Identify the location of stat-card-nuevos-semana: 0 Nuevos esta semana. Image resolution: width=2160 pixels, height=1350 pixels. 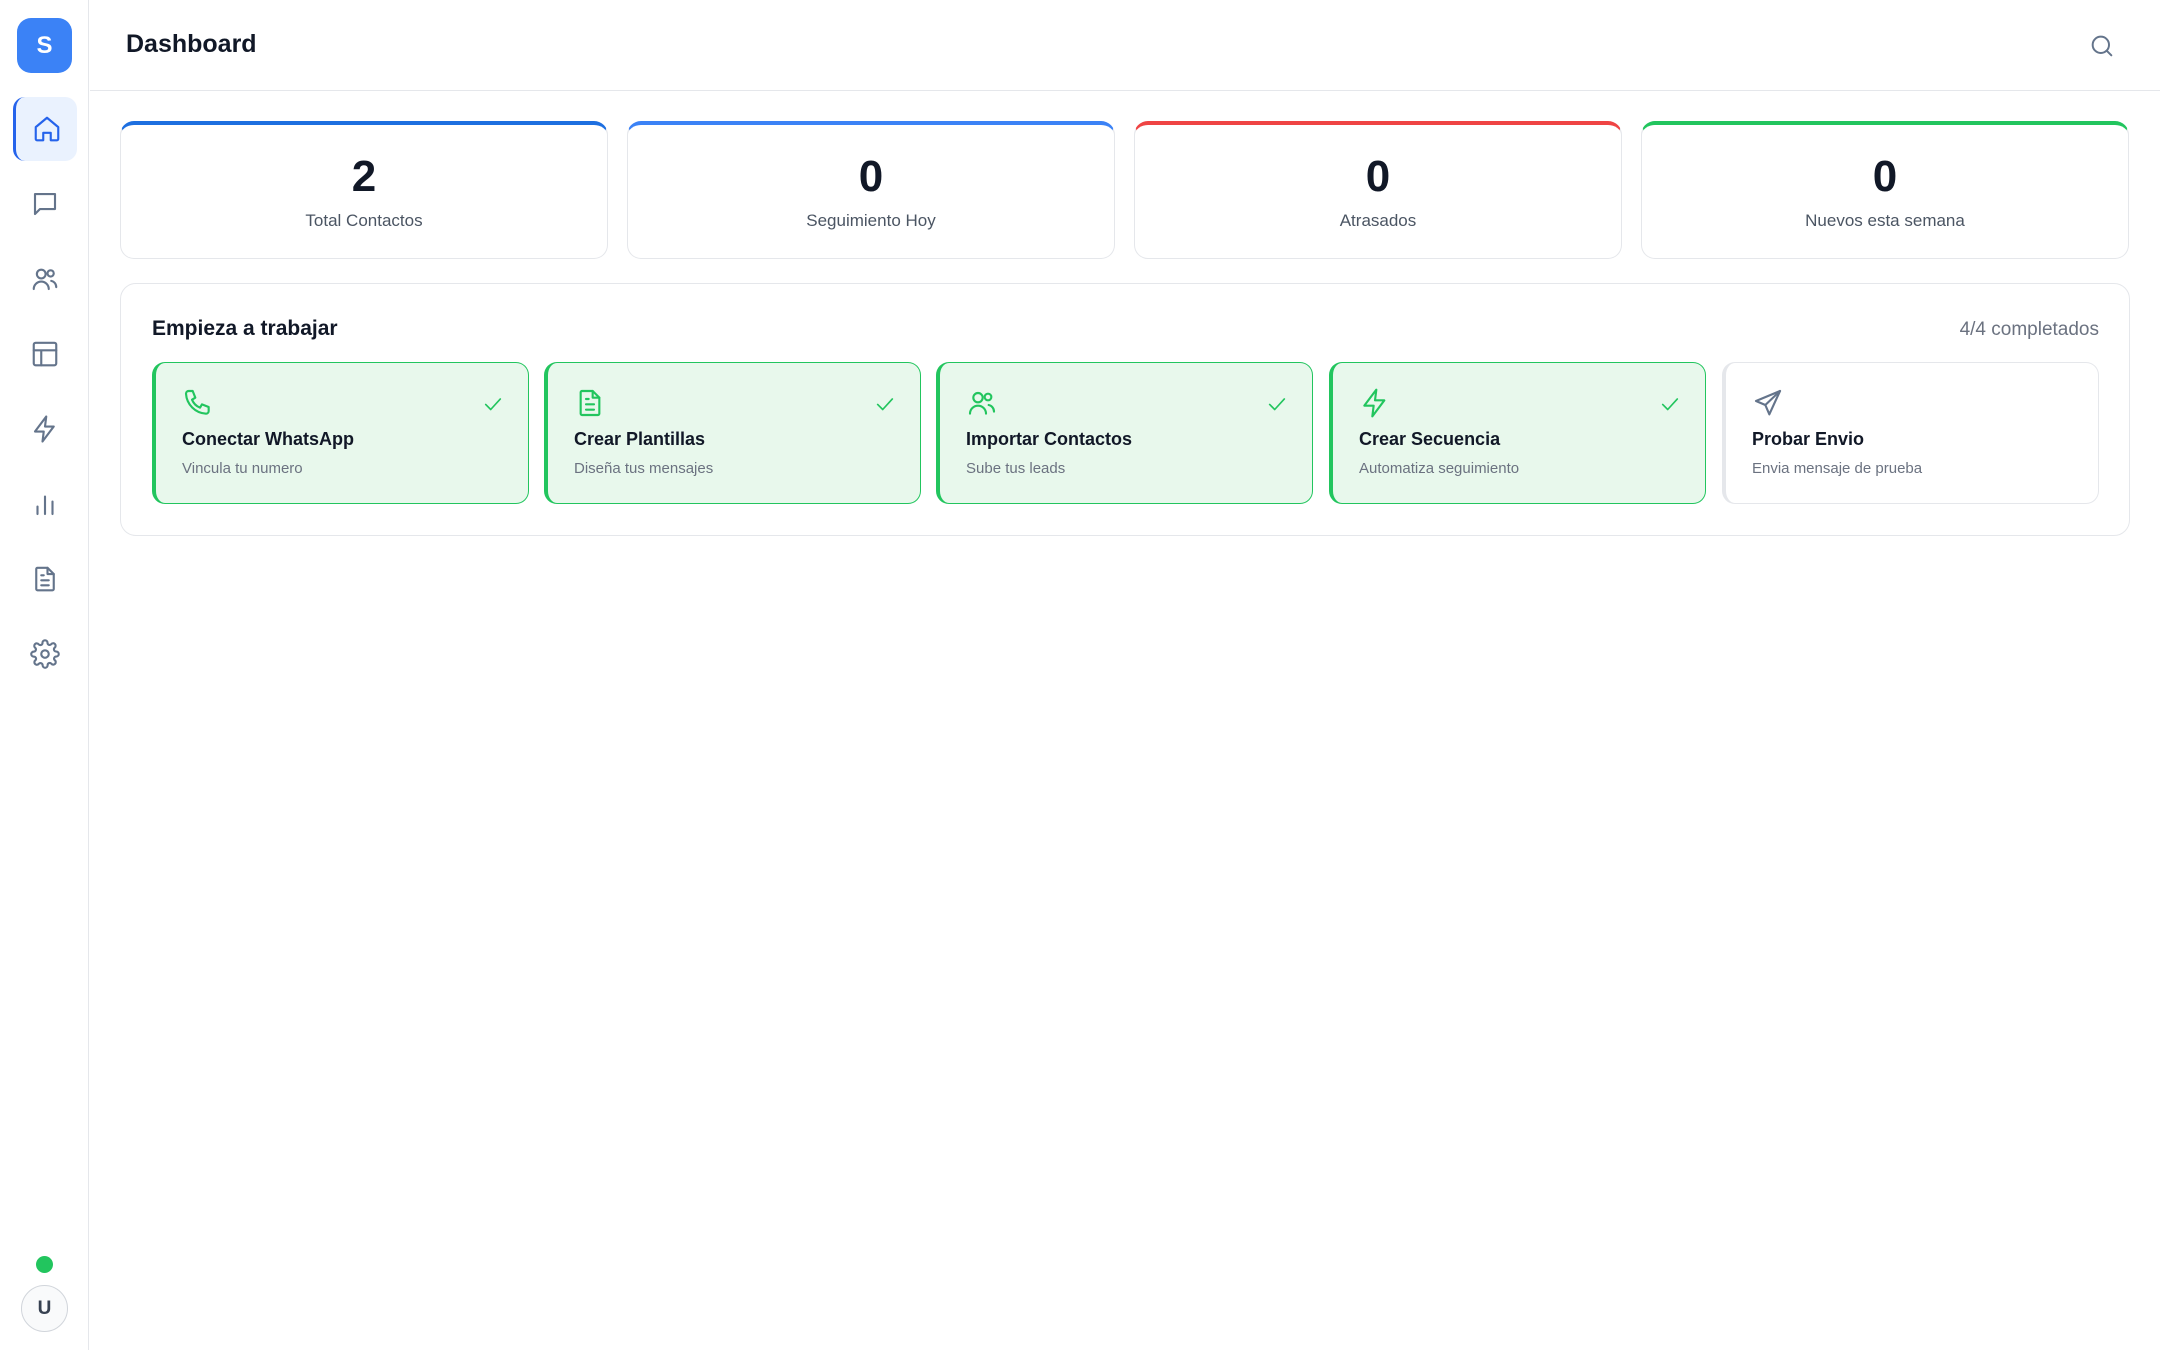
(1885, 190).